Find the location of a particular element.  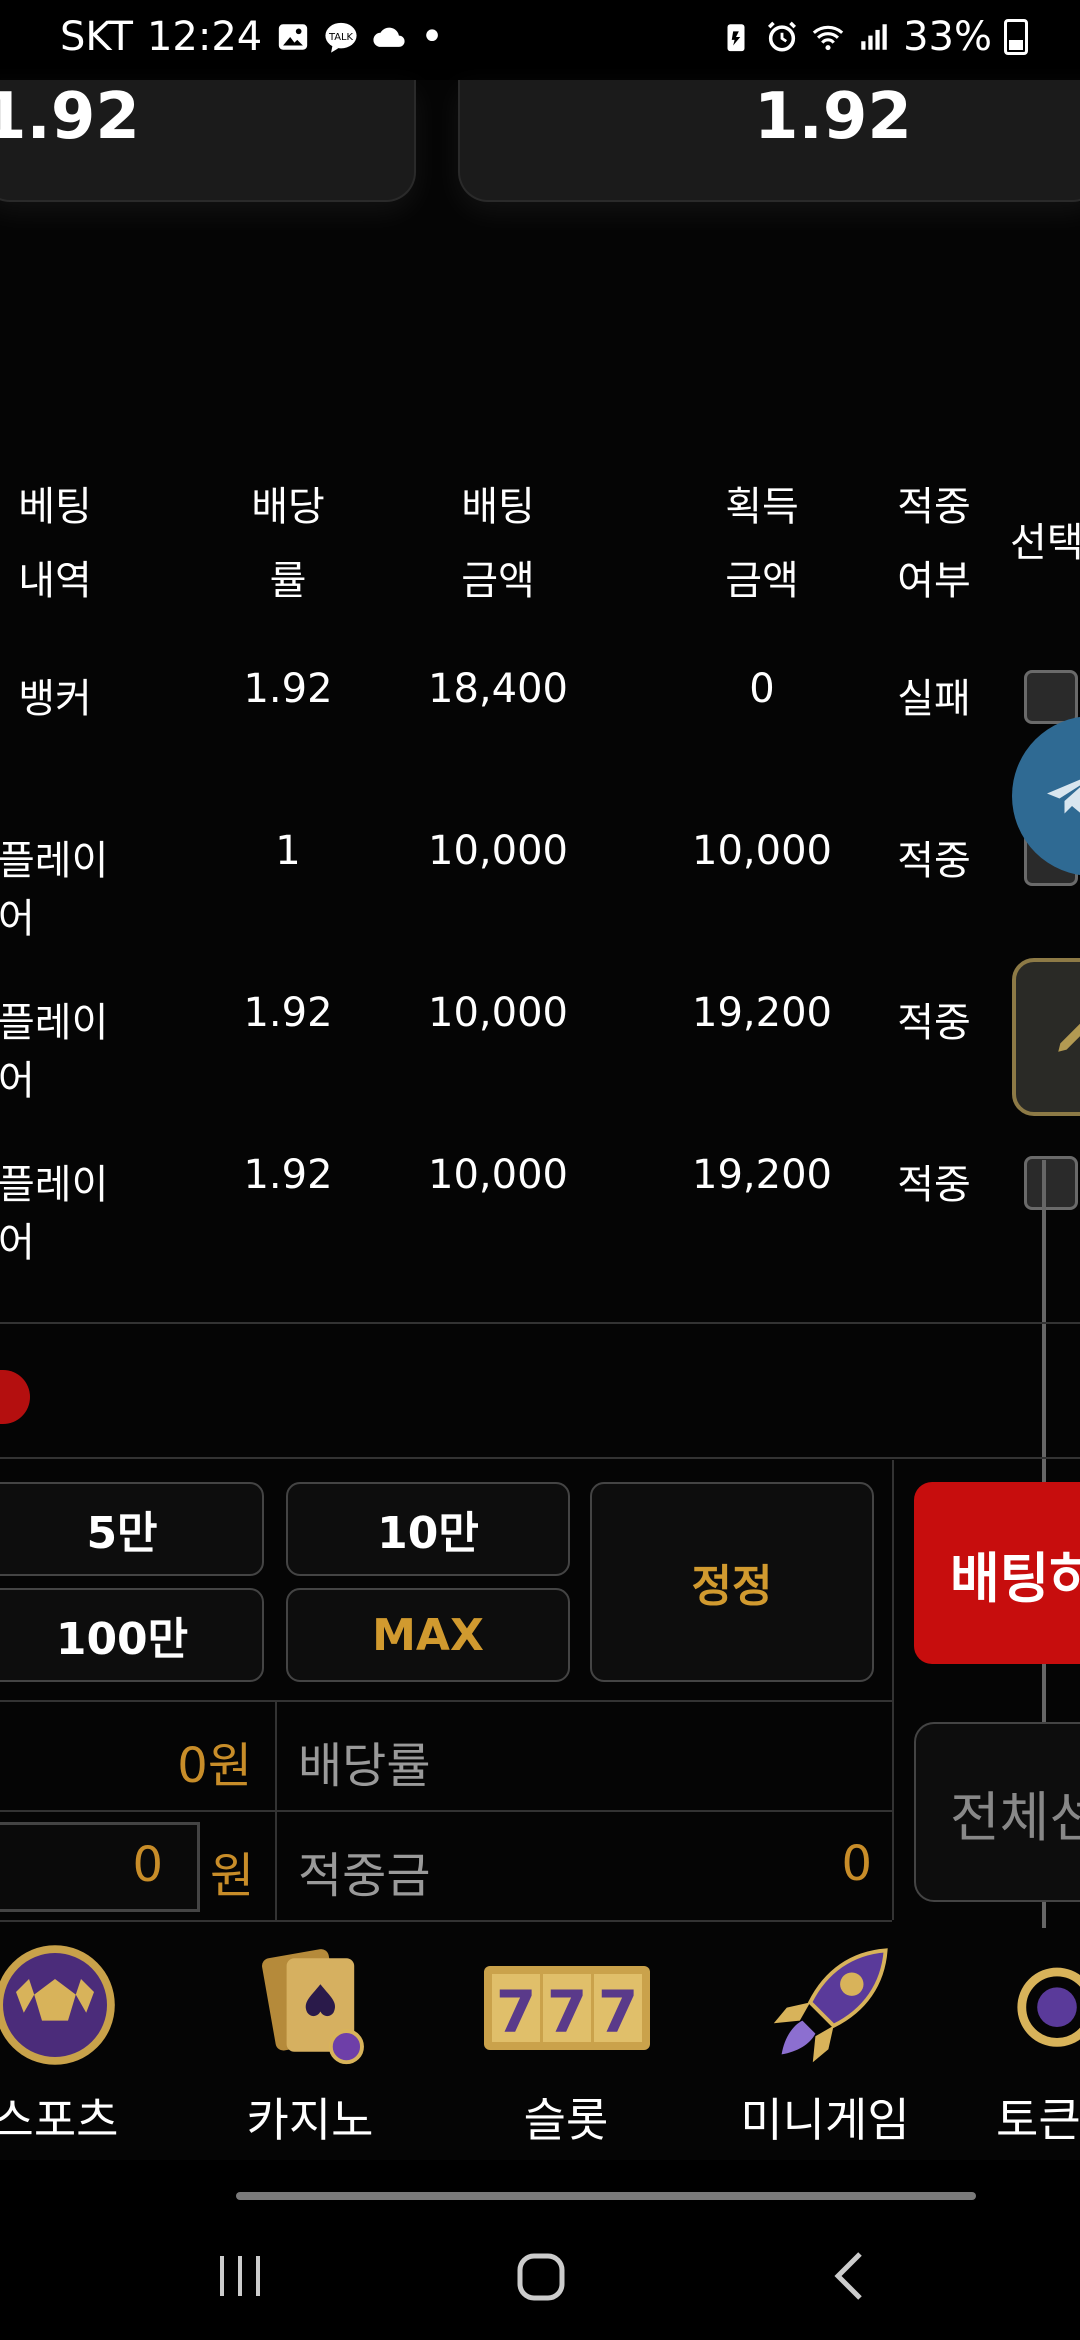

correct-button: 정정 is located at coordinates (732, 1582).